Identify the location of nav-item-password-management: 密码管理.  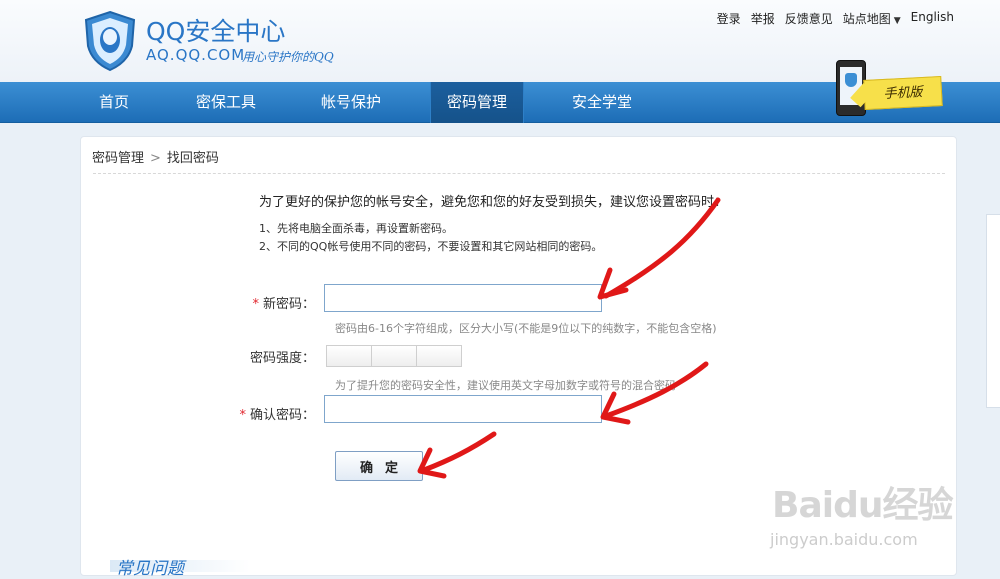
(477, 102).